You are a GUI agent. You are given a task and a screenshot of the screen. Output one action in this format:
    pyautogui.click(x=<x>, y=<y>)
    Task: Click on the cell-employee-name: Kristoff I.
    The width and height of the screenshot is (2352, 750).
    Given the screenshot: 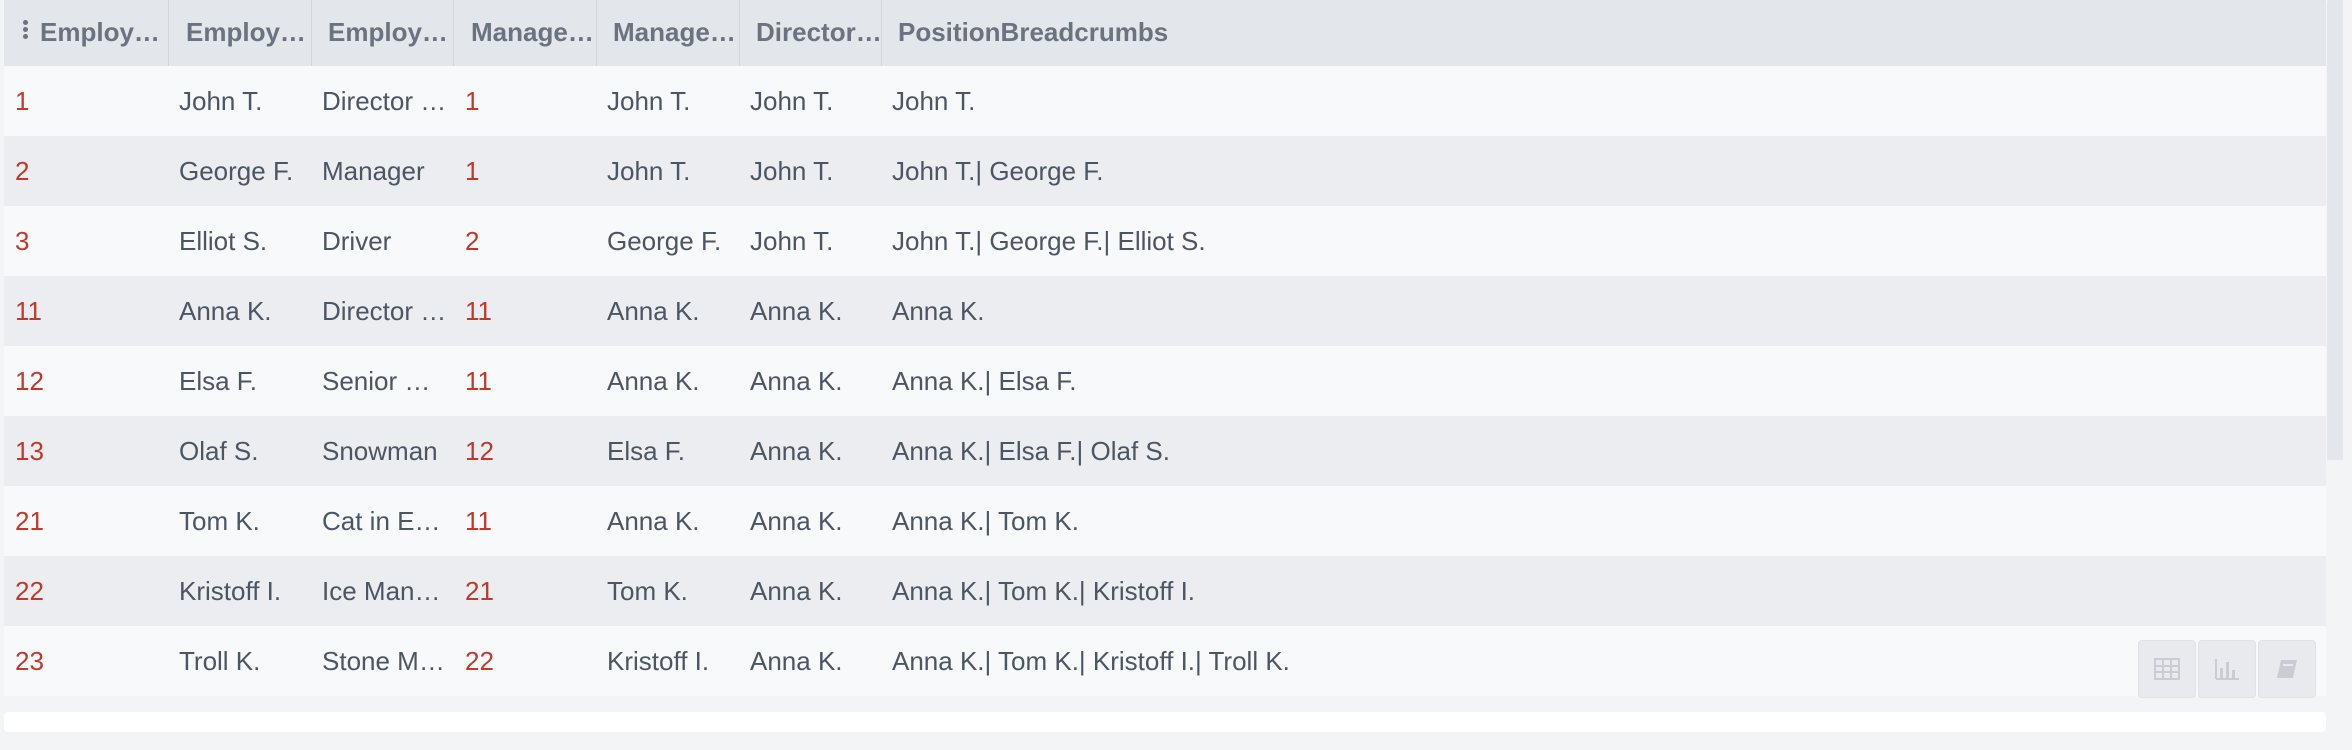 What is the action you would take?
    pyautogui.click(x=248, y=591)
    